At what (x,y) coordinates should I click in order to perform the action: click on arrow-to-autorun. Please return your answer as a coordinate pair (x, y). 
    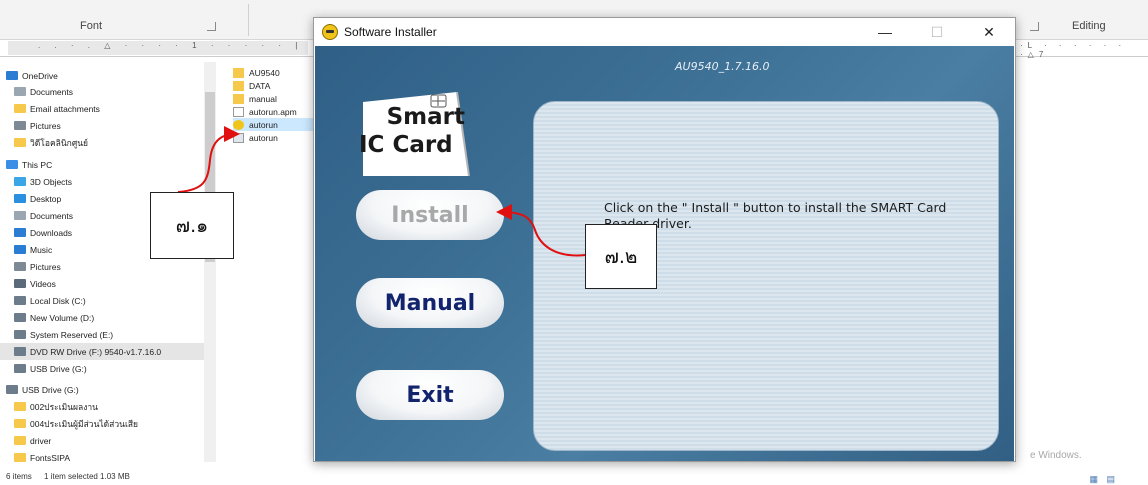
    Looking at the image, I should click on (208, 159).